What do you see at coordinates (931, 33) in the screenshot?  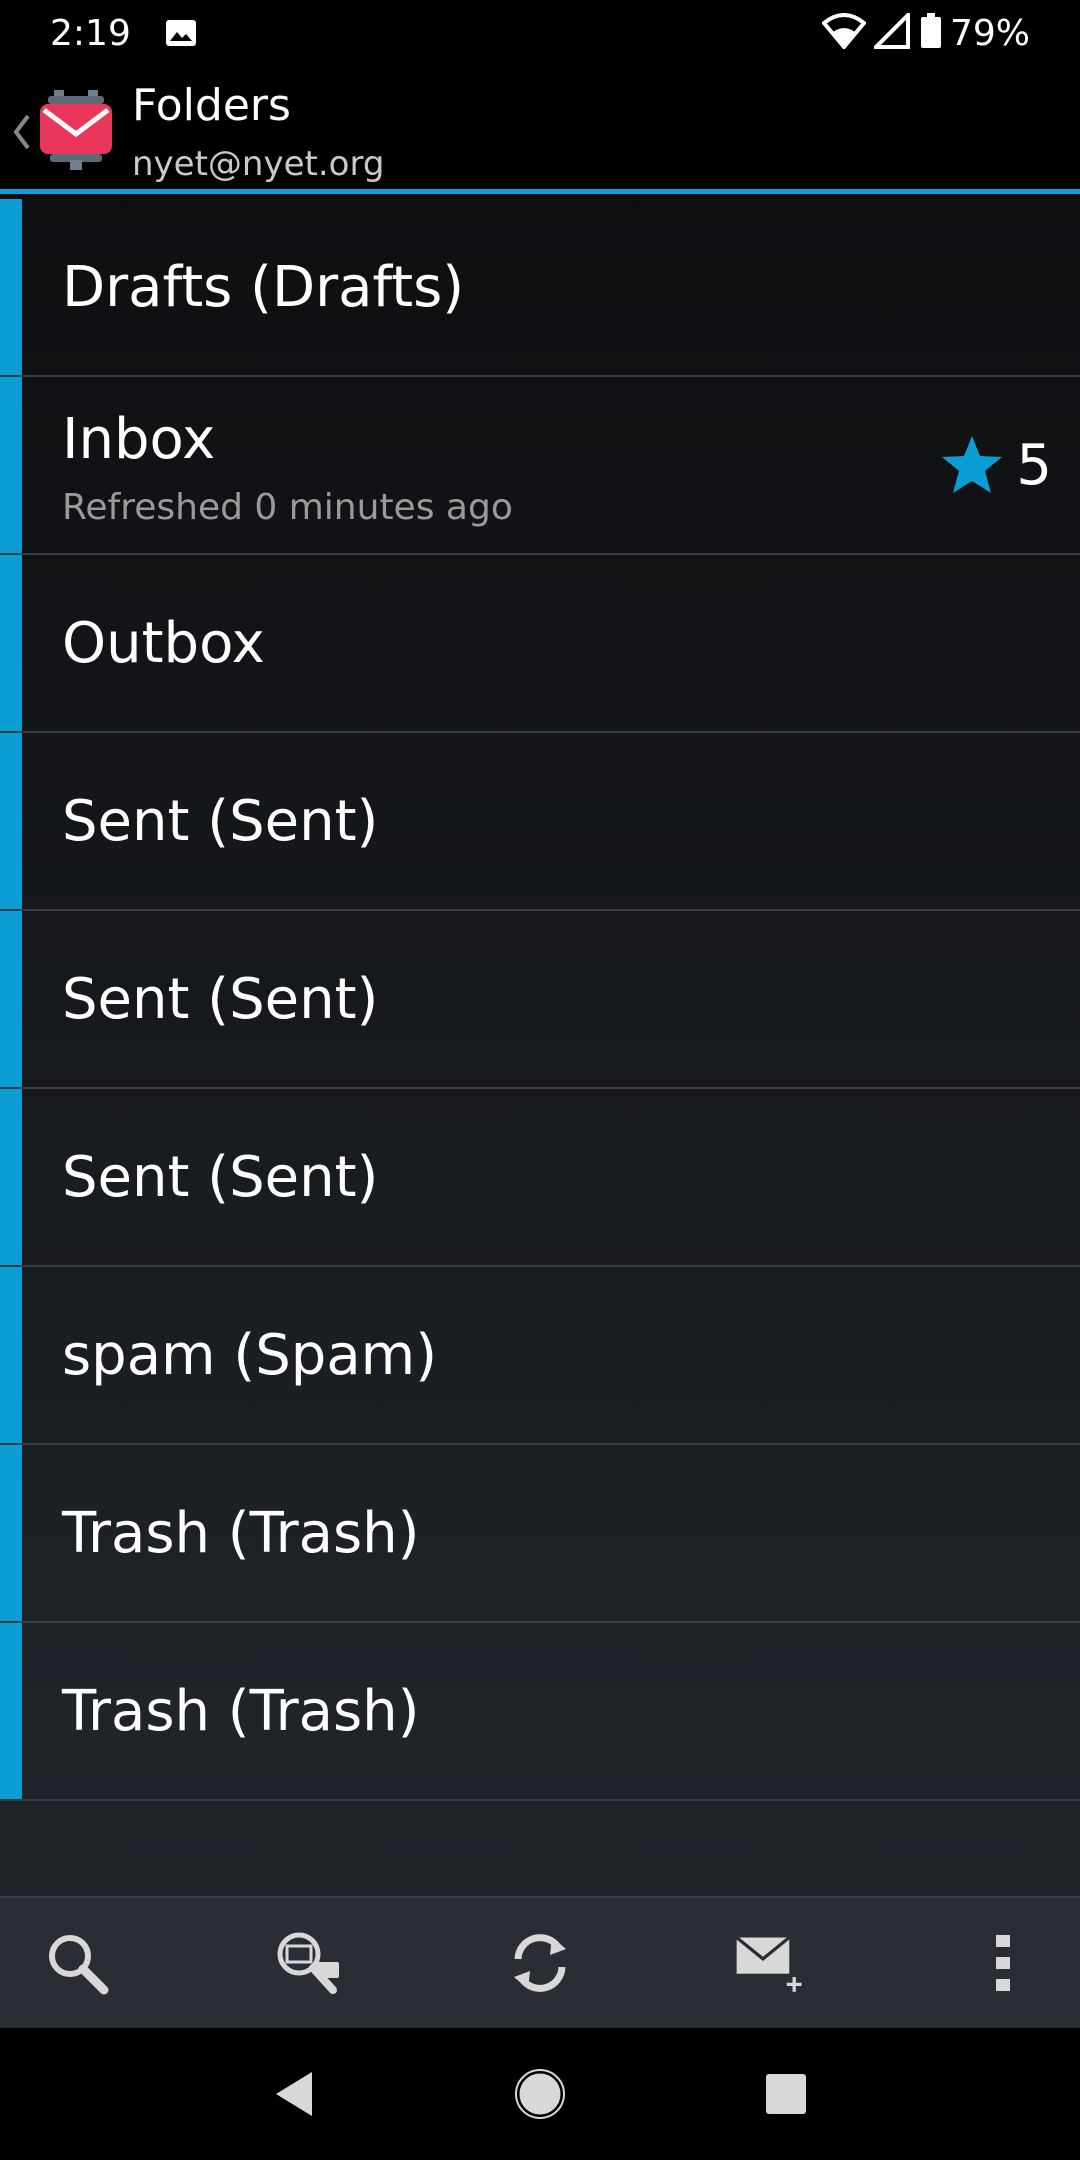 I see `battery-icon` at bounding box center [931, 33].